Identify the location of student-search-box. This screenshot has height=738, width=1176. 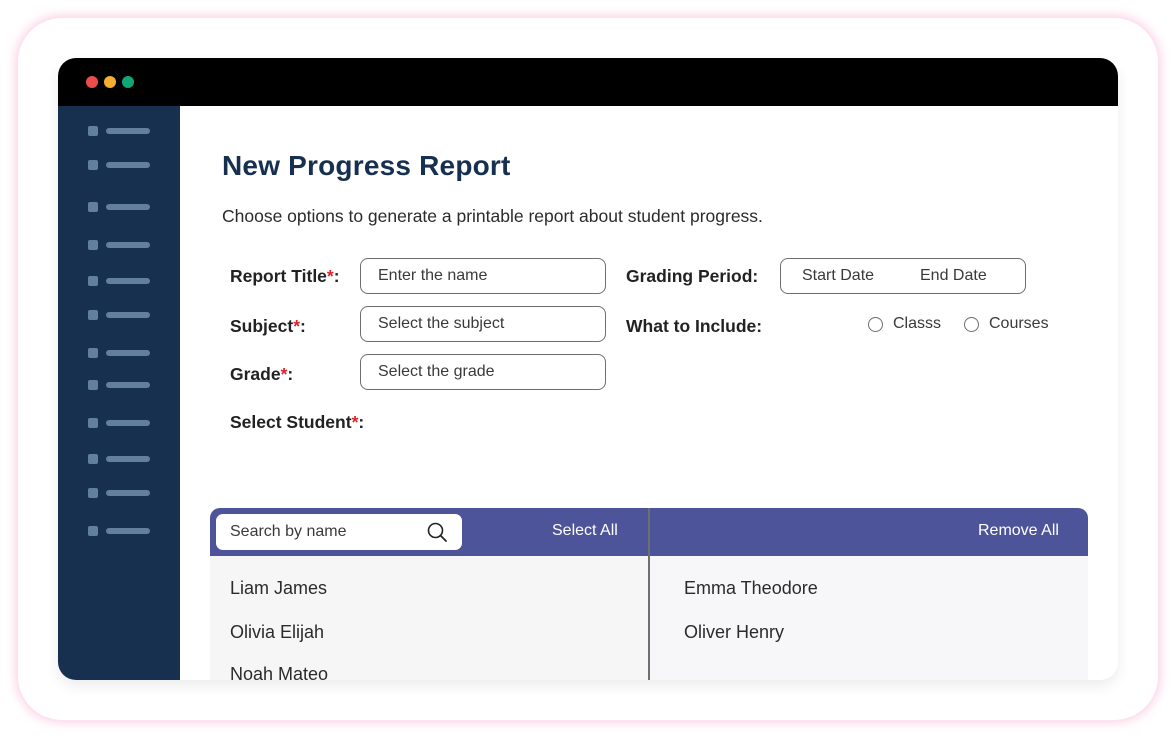
(339, 532).